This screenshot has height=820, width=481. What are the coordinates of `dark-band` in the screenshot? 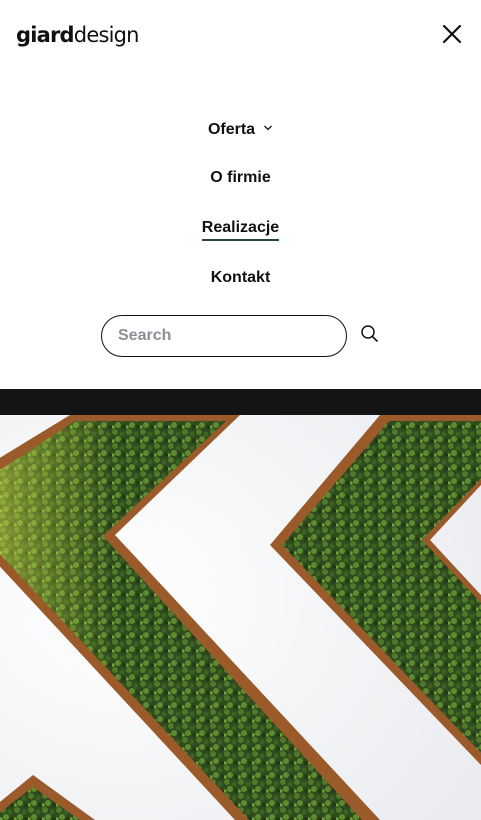 It's located at (240, 402).